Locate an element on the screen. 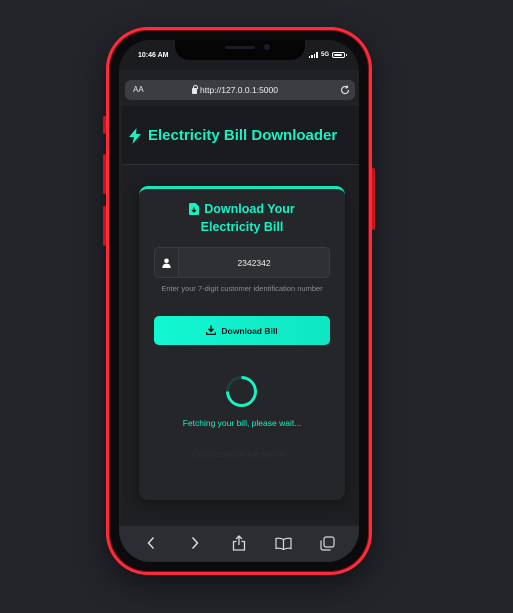  power-button is located at coordinates (373, 199).